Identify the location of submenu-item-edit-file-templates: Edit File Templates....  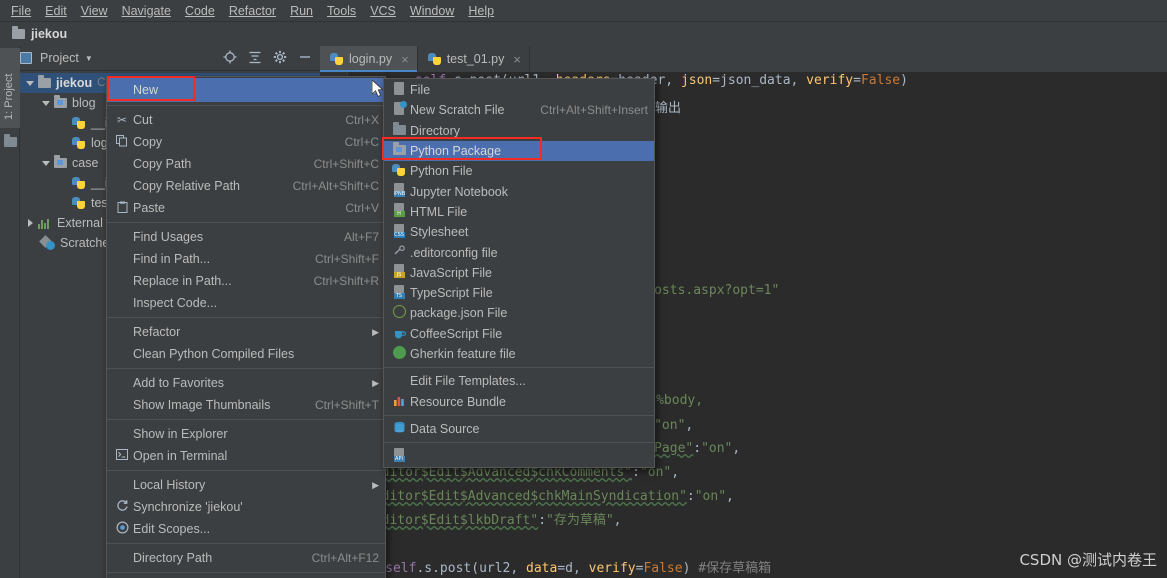
(519, 381).